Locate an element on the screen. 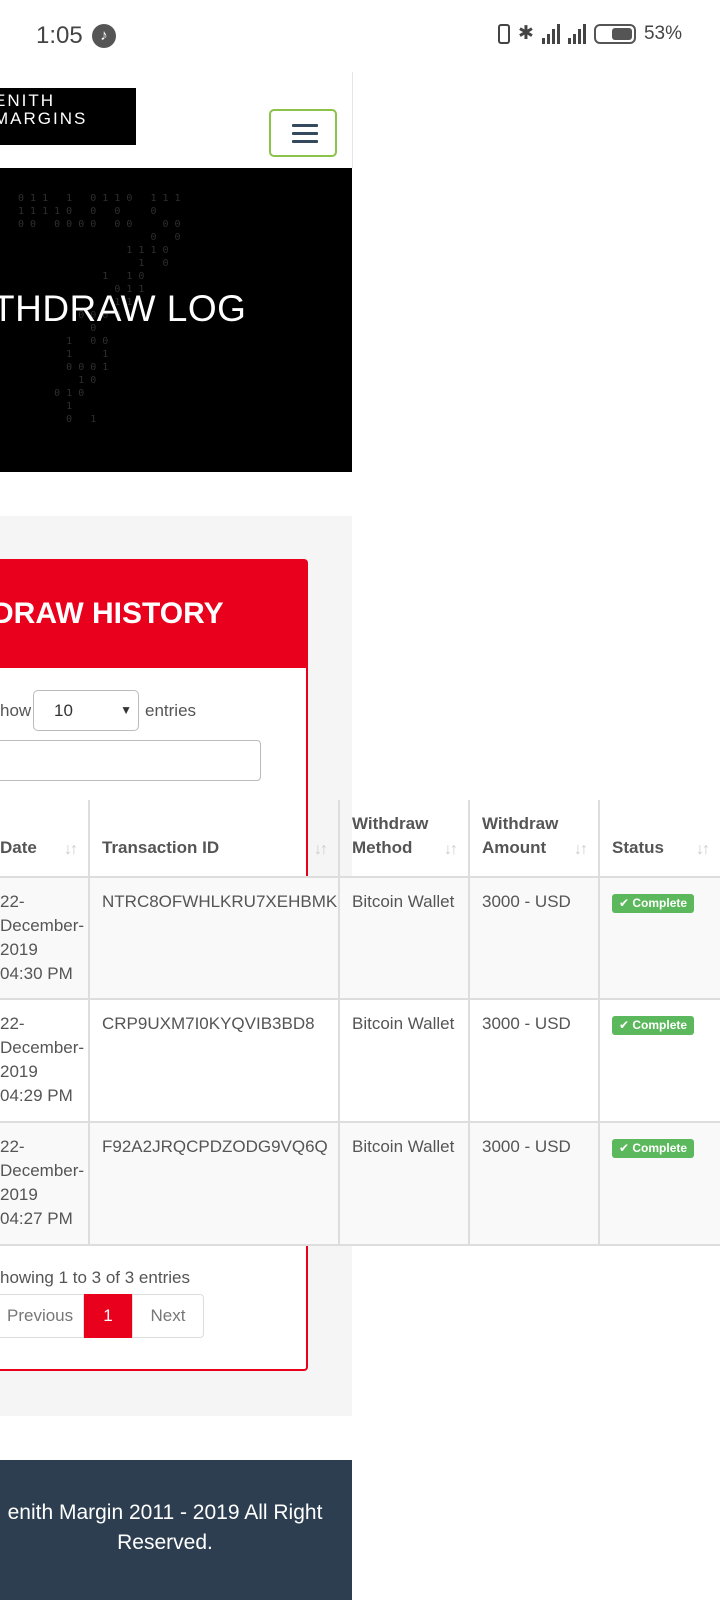  pagination: Previous 1 Next is located at coordinates (102, 1316).